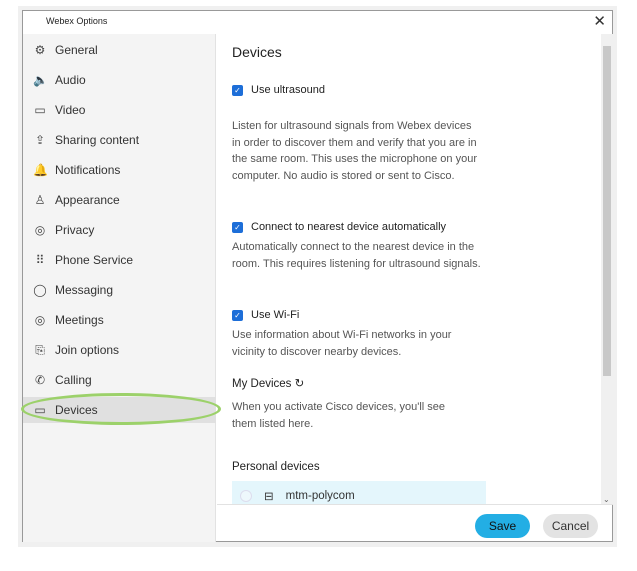 This screenshot has height=571, width=637. Describe the element at coordinates (88, 170) in the screenshot. I see `sidebar-item-label: Notifications` at that location.